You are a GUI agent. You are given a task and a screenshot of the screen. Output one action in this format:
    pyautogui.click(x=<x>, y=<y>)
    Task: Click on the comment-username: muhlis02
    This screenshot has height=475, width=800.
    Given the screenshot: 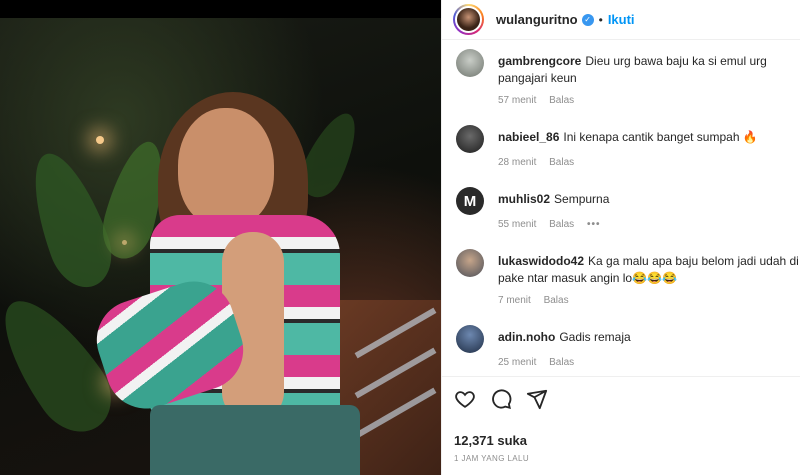 What is the action you would take?
    pyautogui.click(x=524, y=199)
    